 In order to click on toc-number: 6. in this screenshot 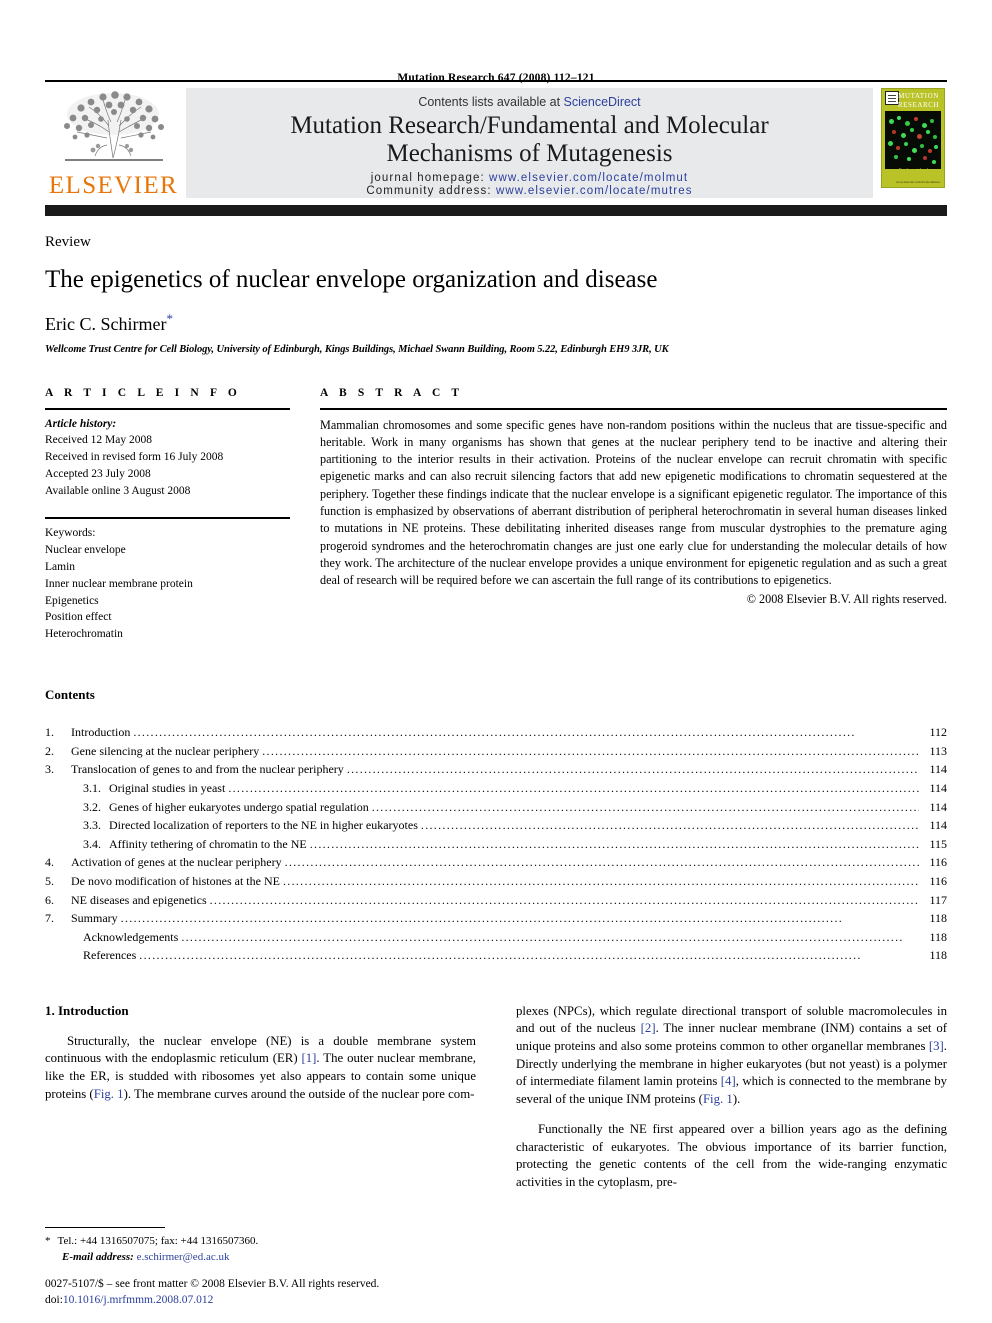, I will do `click(49, 899)`.